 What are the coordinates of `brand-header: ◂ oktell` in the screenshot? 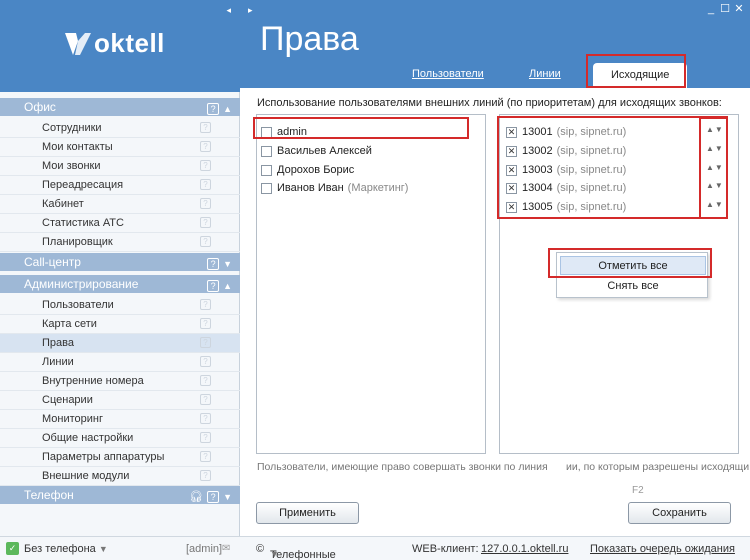 It's located at (120, 46).